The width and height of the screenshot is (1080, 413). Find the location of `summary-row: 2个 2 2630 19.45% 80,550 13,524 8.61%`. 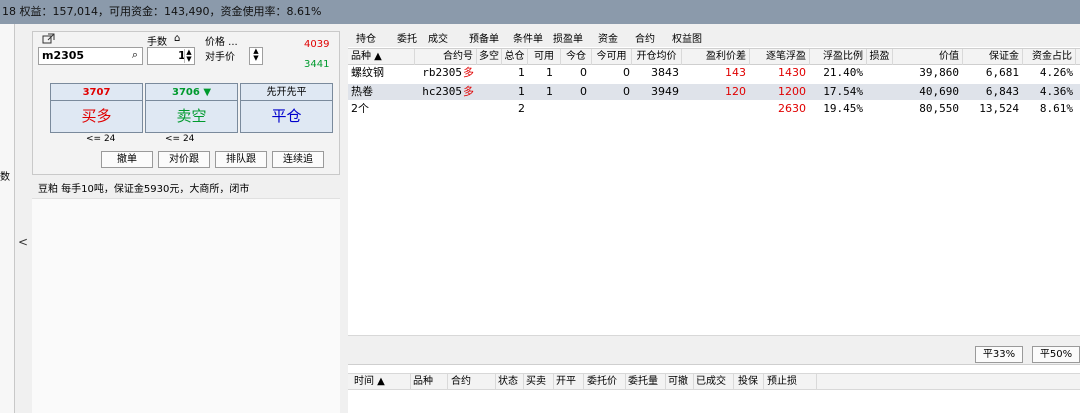

summary-row: 2个 2 2630 19.45% 80,550 13,524 8.61% is located at coordinates (712, 108).